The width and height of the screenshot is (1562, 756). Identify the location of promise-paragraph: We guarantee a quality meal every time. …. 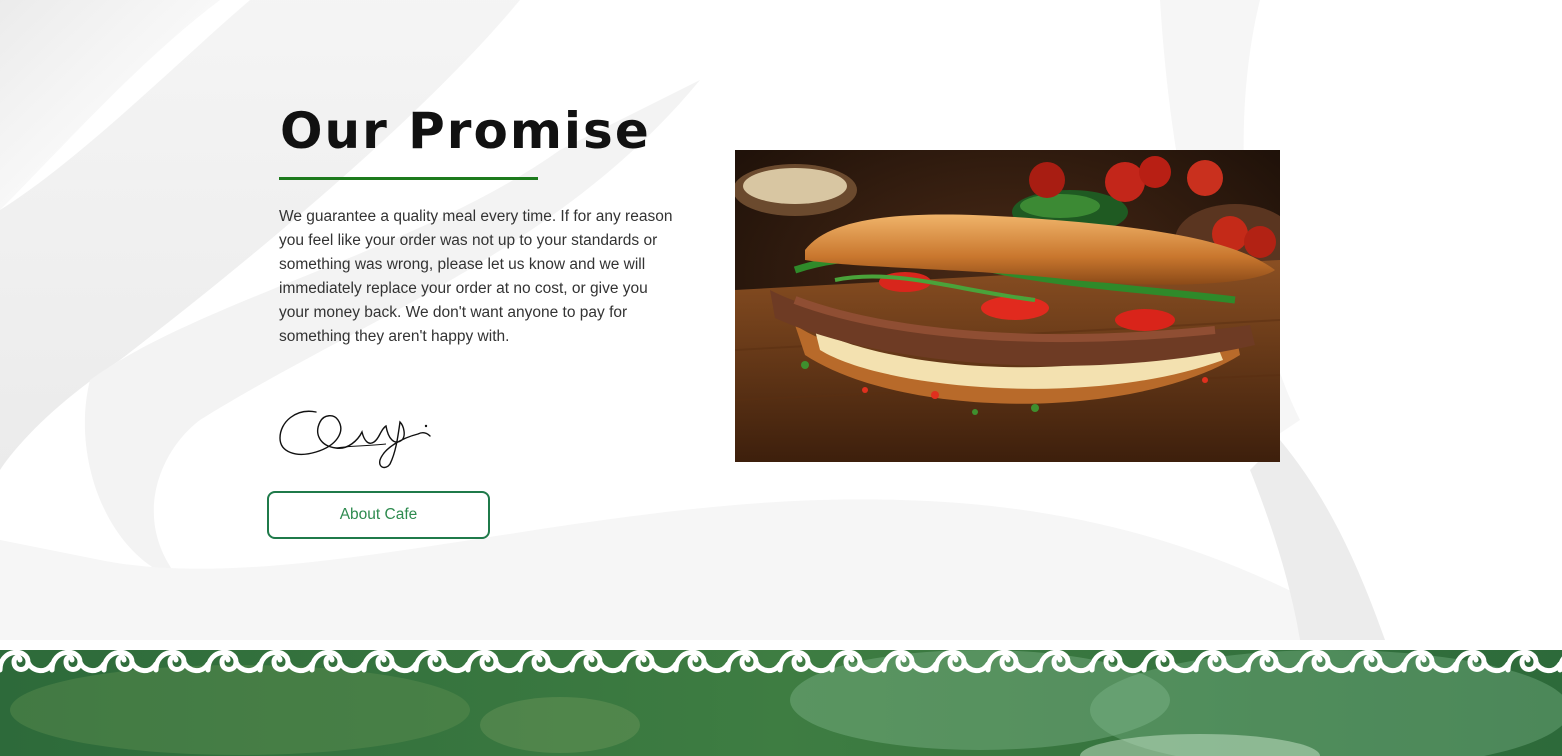
(476, 276).